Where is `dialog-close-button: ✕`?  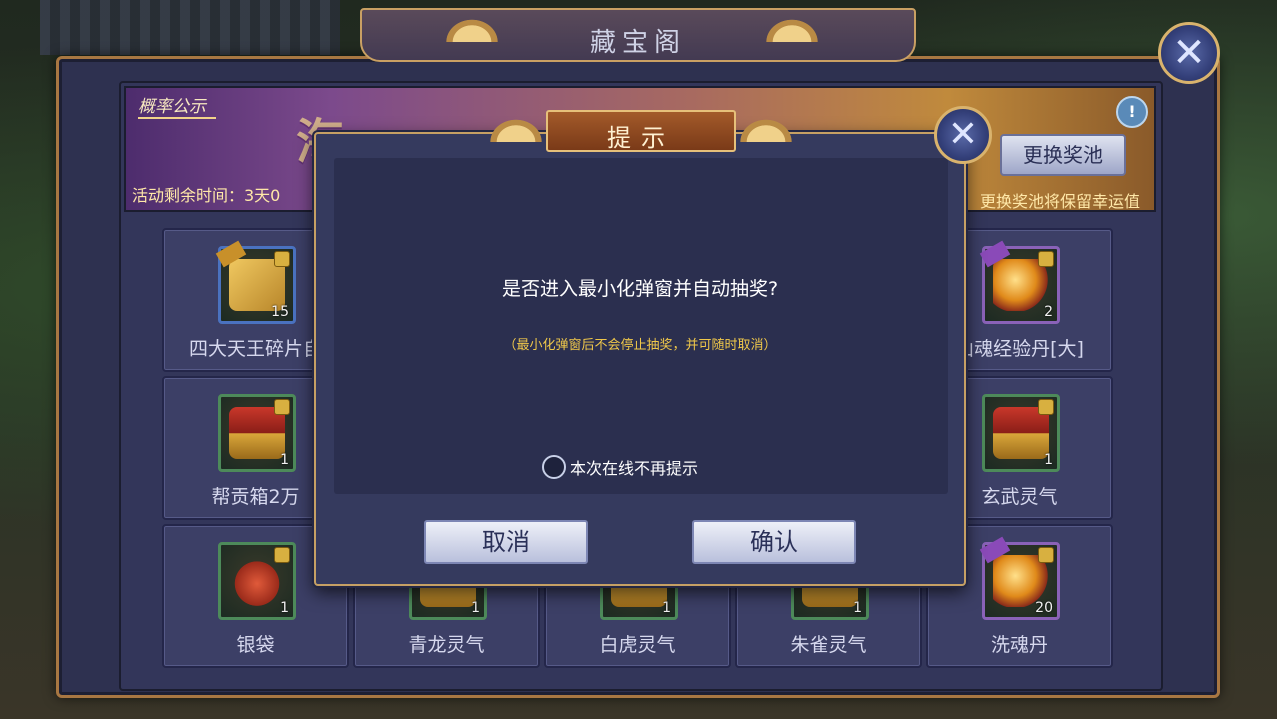
dialog-close-button: ✕ is located at coordinates (963, 135).